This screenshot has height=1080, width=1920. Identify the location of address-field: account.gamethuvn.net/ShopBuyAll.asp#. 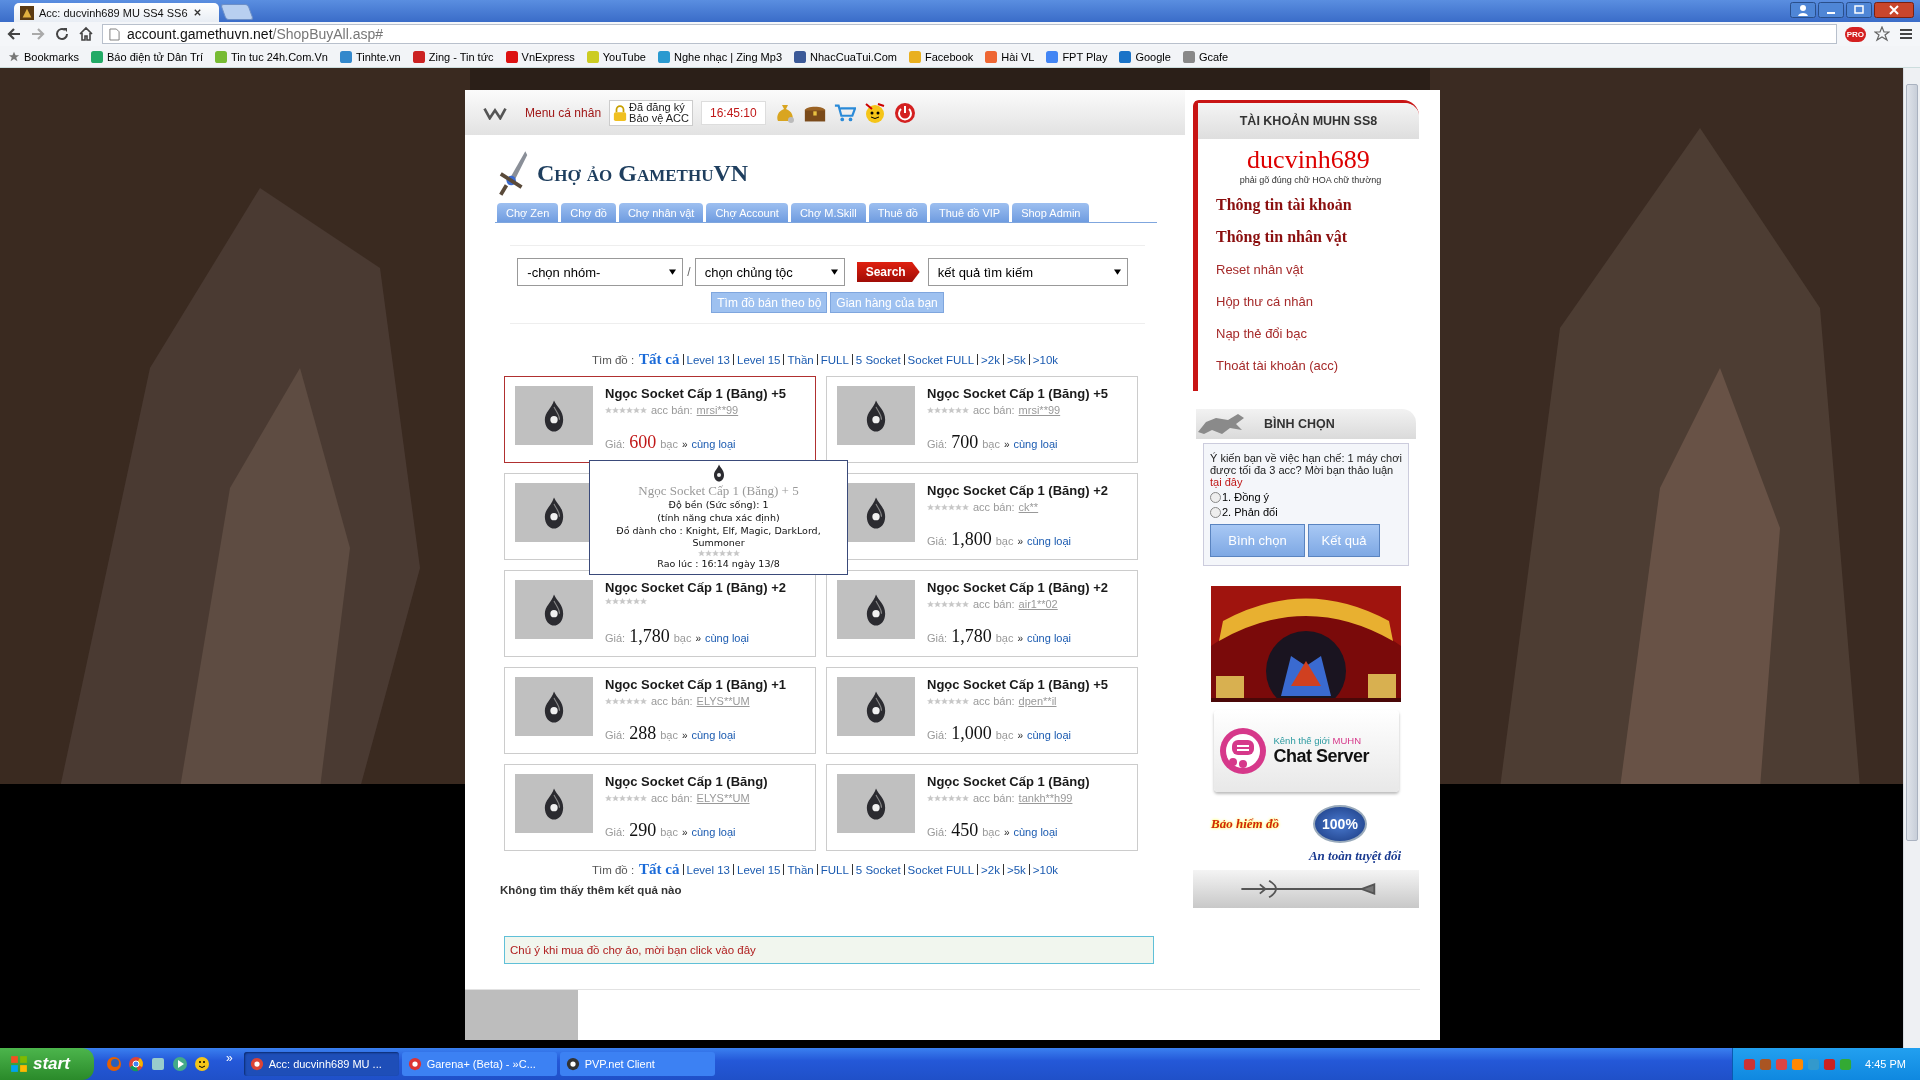
(969, 34).